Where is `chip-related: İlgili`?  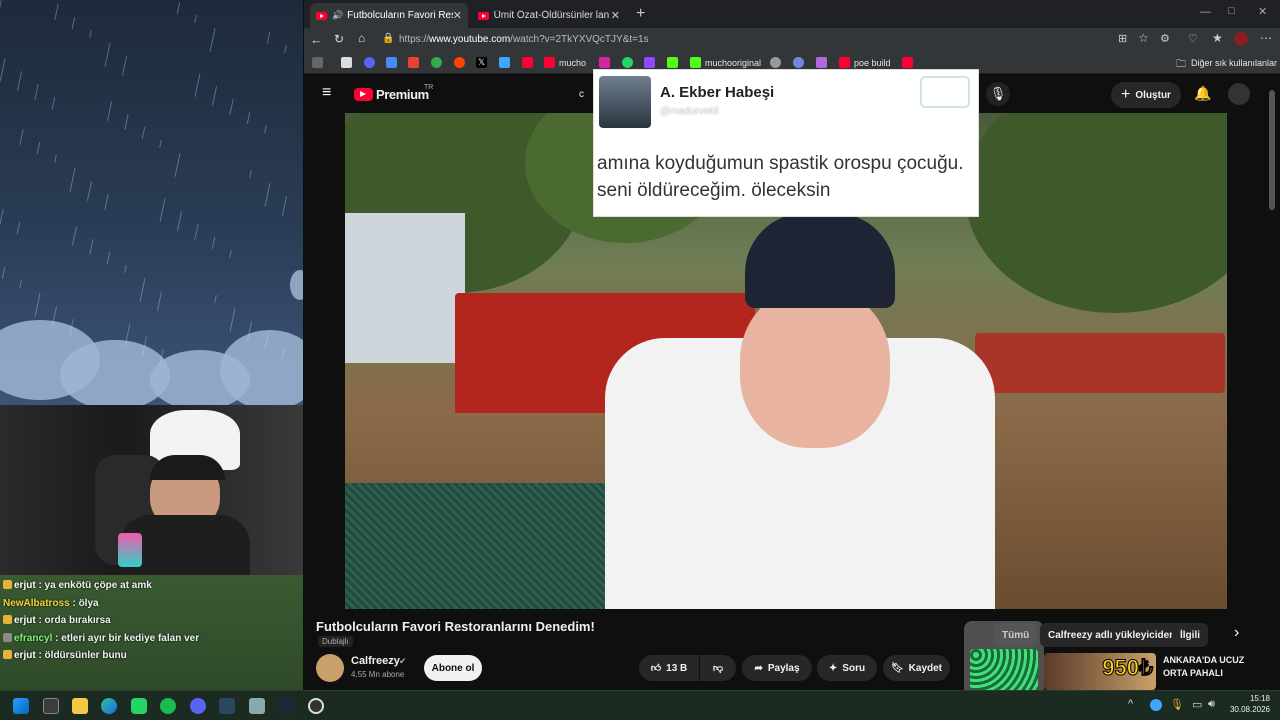
chip-related: İlgili is located at coordinates (1190, 635).